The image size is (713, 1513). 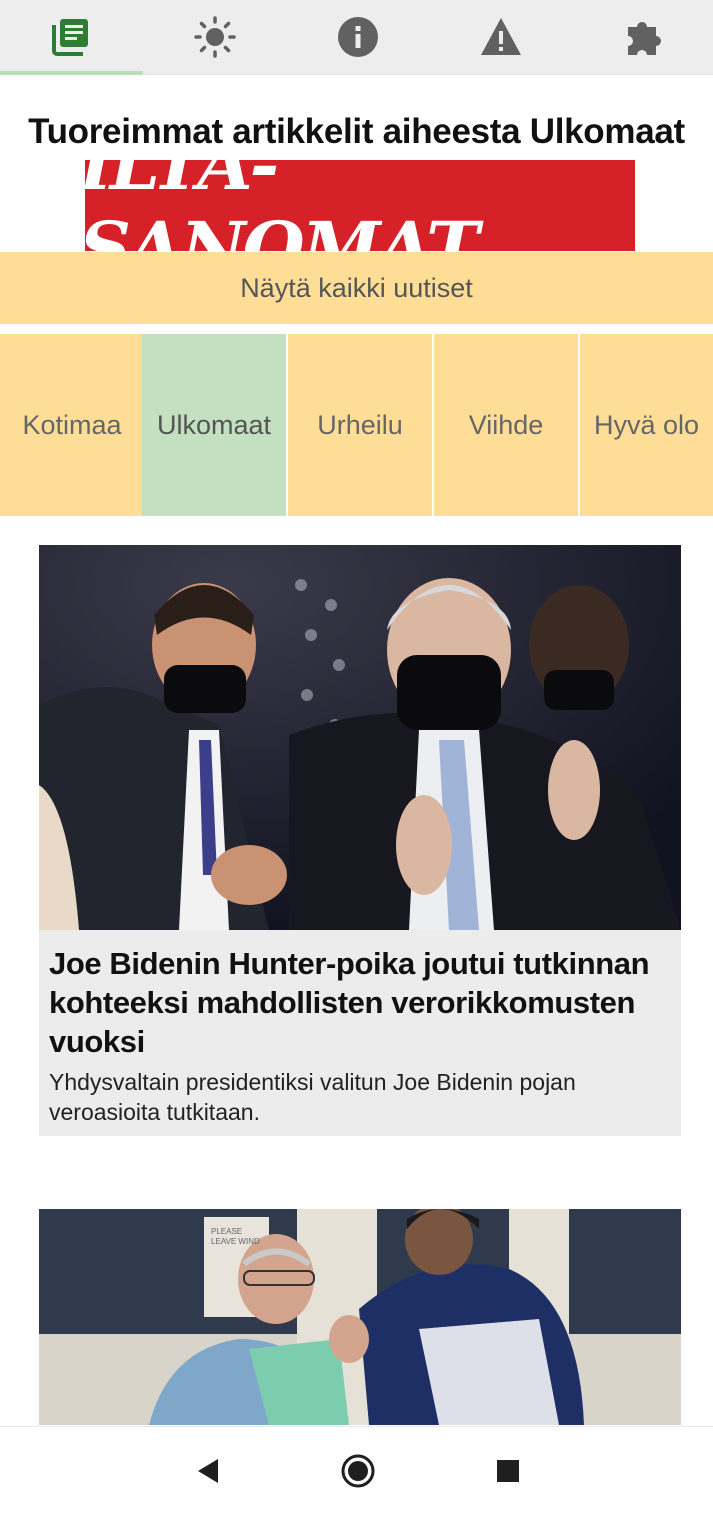 I want to click on tab-warning, so click(x=500, y=37).